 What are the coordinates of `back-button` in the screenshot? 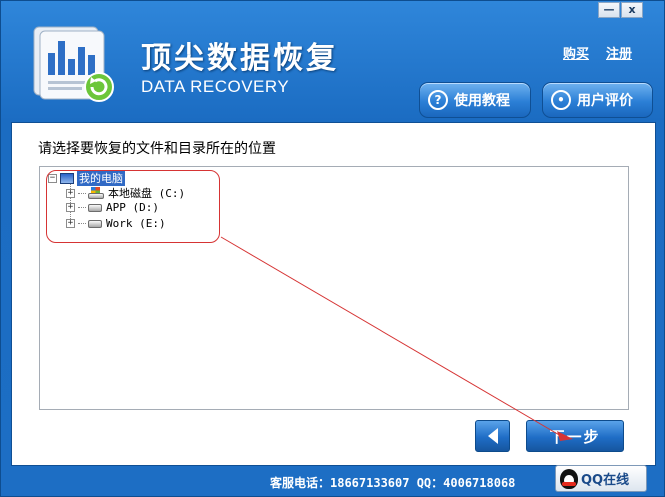 It's located at (492, 436).